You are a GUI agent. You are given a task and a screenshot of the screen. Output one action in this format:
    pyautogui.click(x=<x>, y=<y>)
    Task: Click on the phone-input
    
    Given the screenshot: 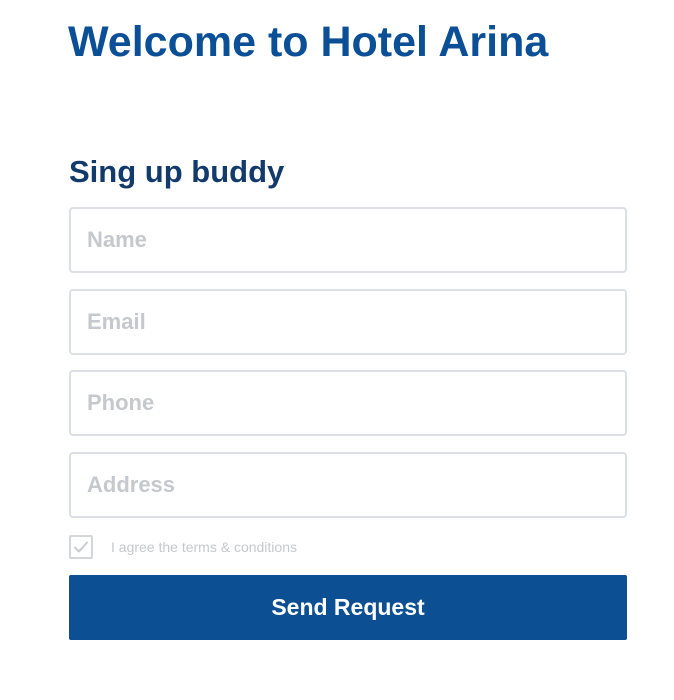 What is the action you would take?
    pyautogui.click(x=348, y=403)
    